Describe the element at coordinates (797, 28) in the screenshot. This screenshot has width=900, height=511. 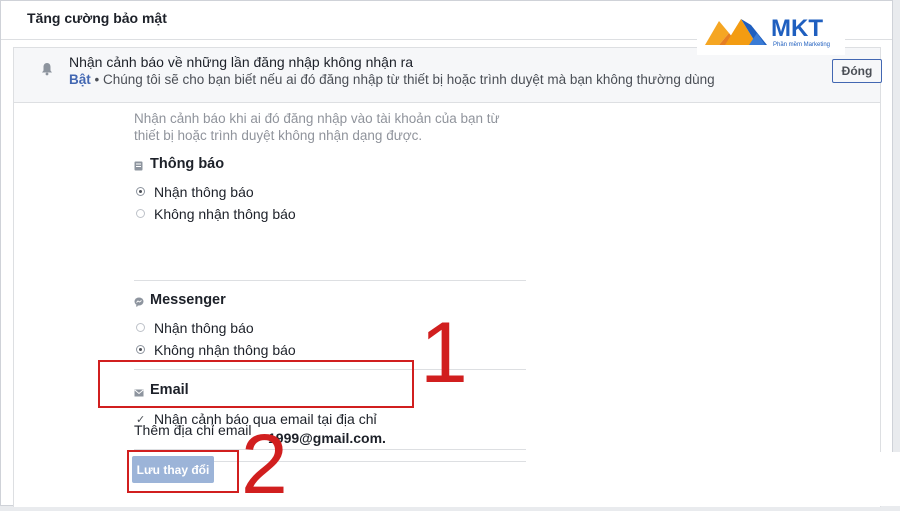
I see `logo-text: MKT` at that location.